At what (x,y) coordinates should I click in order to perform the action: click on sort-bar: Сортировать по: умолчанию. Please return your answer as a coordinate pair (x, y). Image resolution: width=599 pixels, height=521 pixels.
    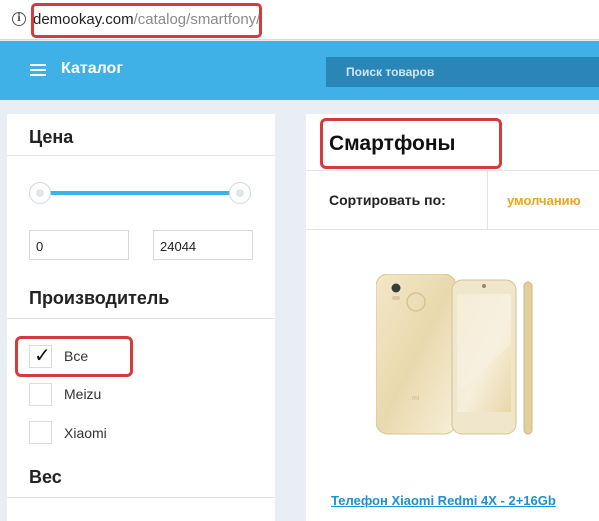
    Looking at the image, I should click on (452, 200).